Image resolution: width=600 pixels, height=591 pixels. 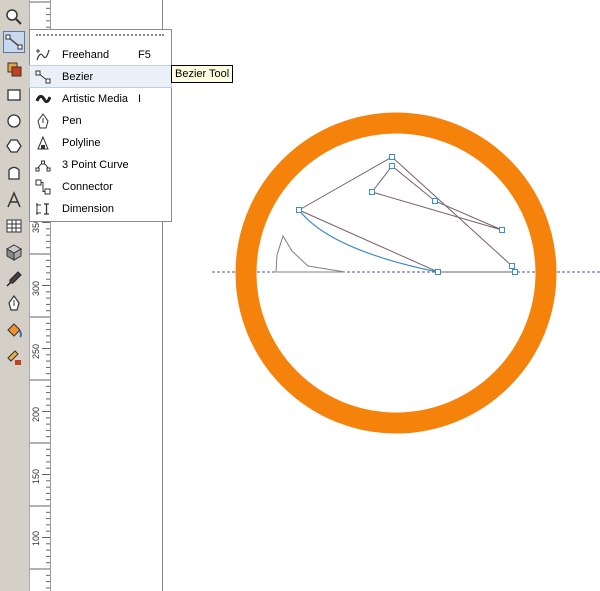 What do you see at coordinates (87, 186) in the screenshot?
I see `menu-item-label: Connector` at bounding box center [87, 186].